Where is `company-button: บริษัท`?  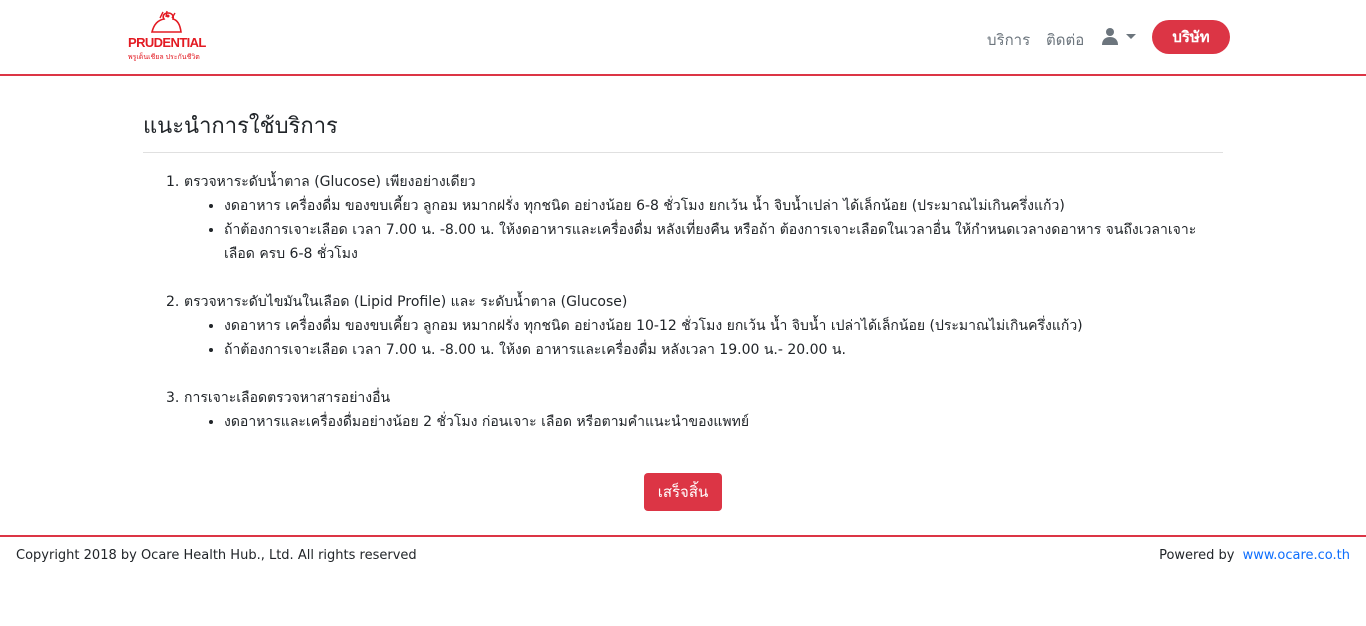
company-button: บริษัท is located at coordinates (1191, 37).